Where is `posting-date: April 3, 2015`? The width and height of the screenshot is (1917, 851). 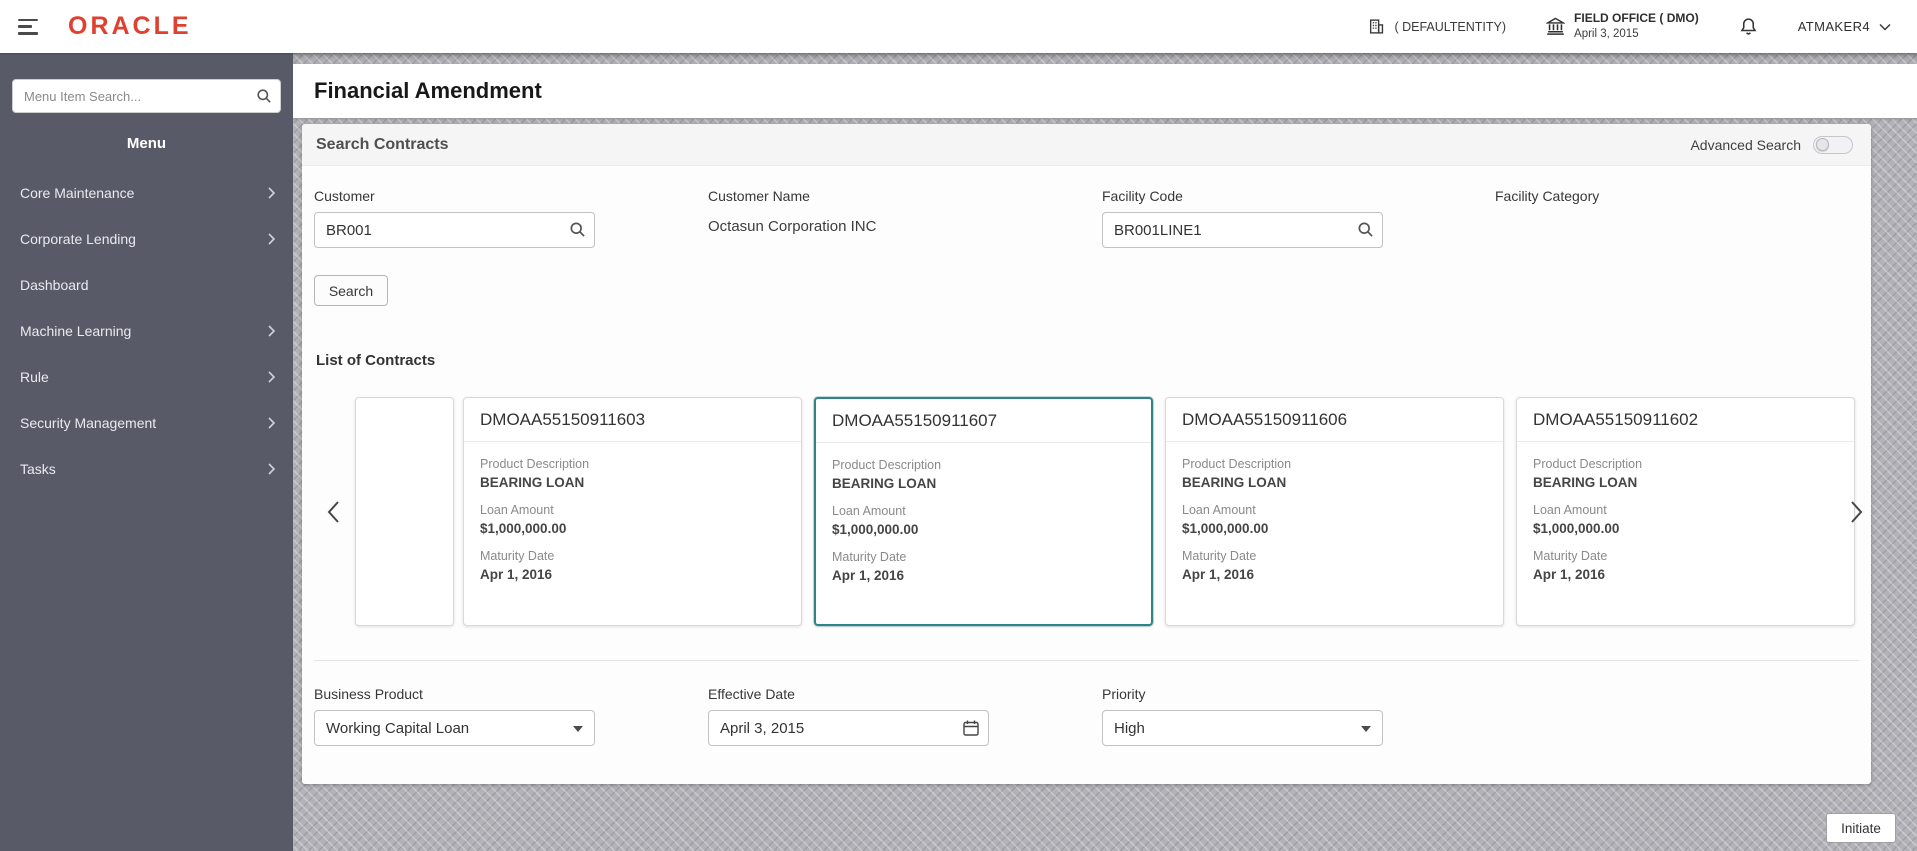
posting-date: April 3, 2015 is located at coordinates (1606, 33).